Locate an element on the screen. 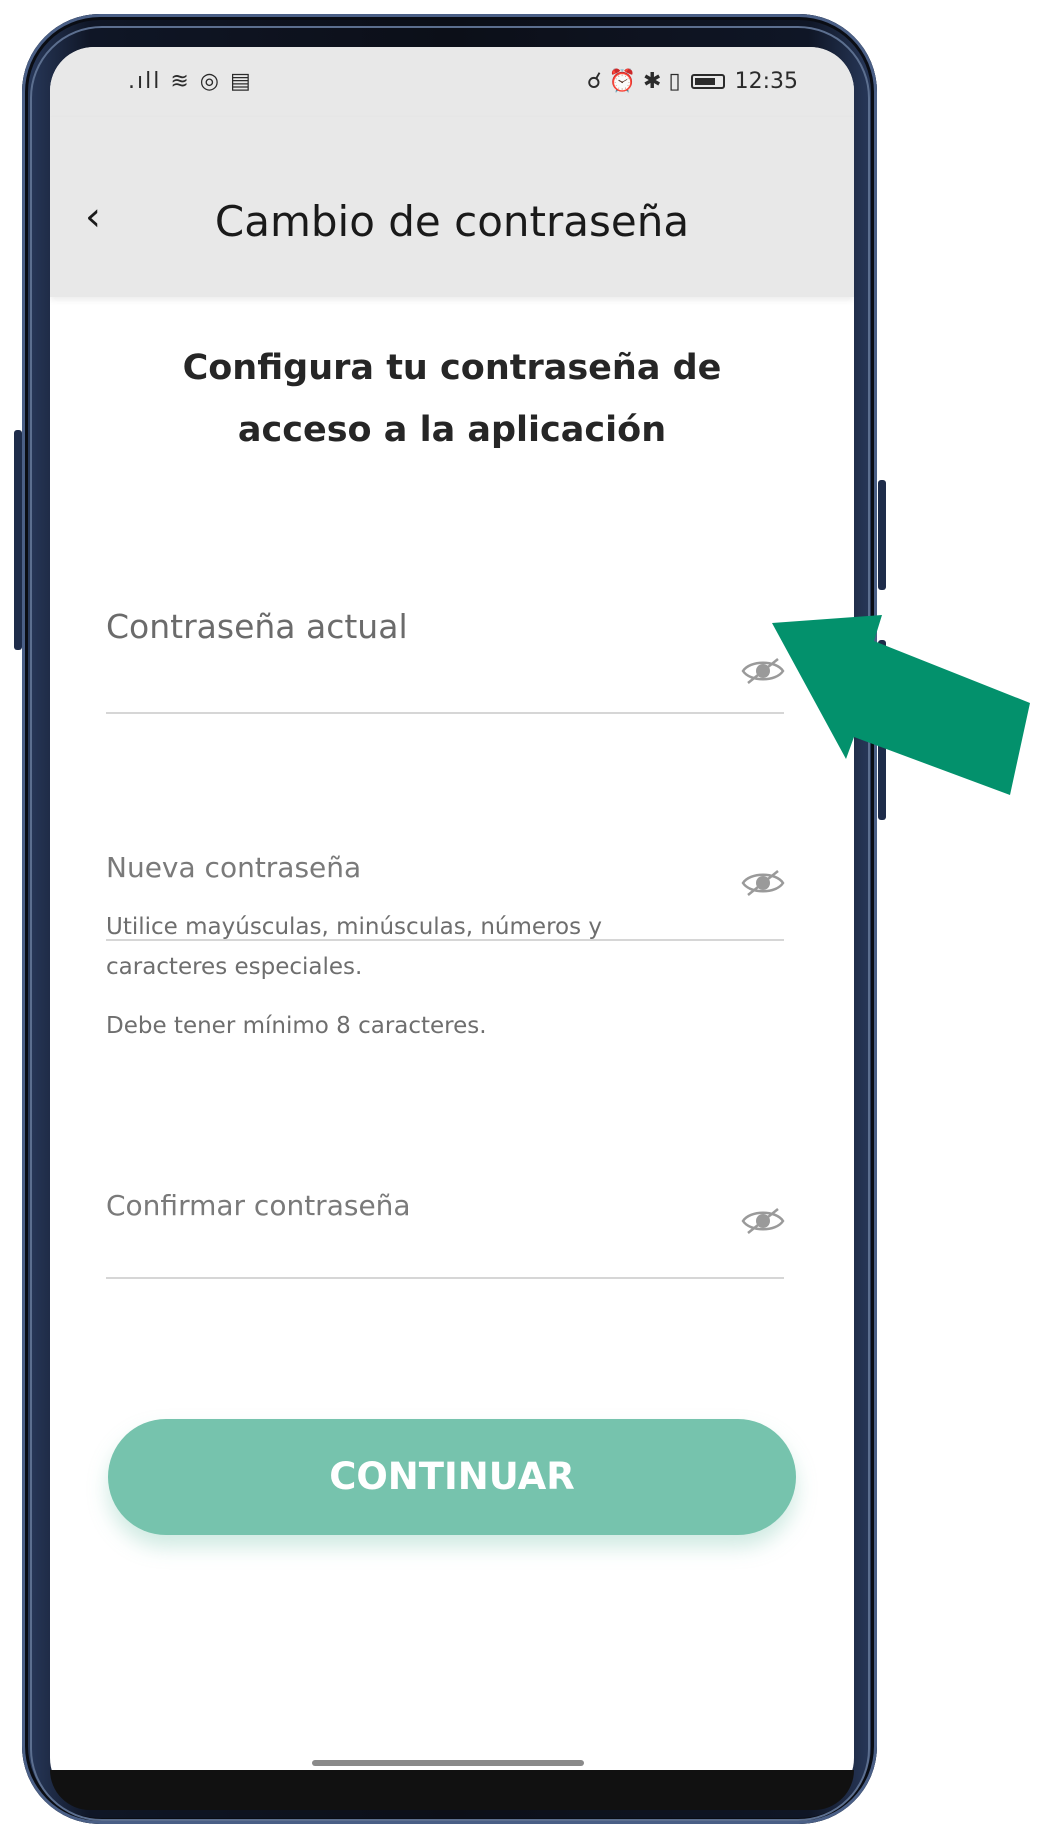 The width and height of the screenshot is (1038, 1829). app-title: Cambio de contraseña is located at coordinates (452, 221).